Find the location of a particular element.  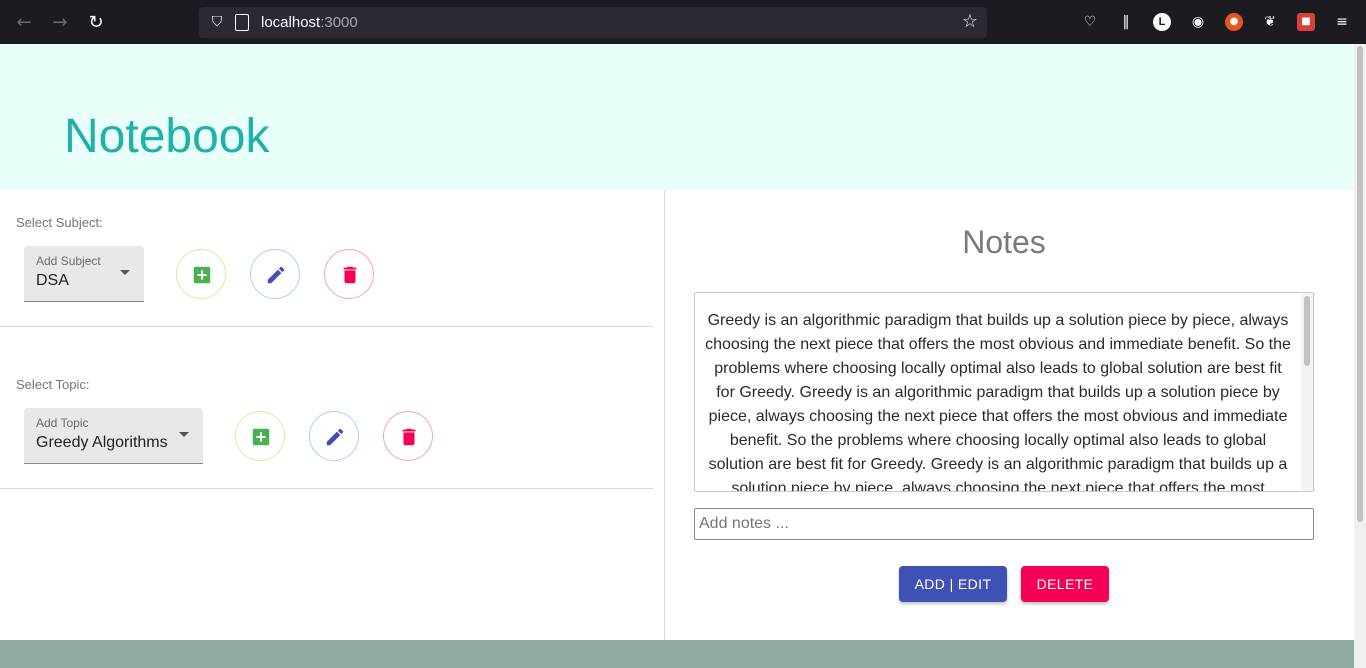

notes-title: Notes is located at coordinates (1004, 242).